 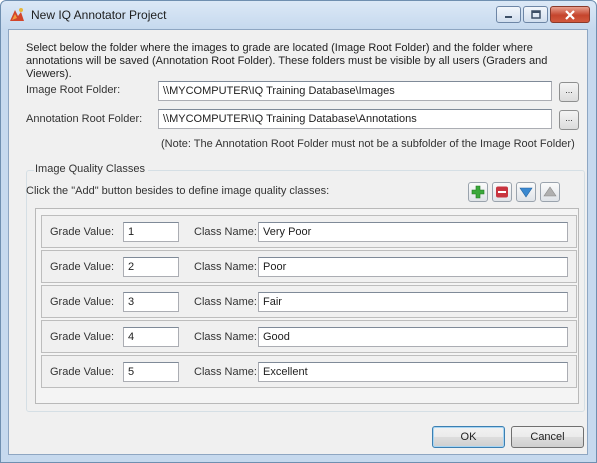 What do you see at coordinates (91, 169) in the screenshot?
I see `group-title: Image Quality Classes` at bounding box center [91, 169].